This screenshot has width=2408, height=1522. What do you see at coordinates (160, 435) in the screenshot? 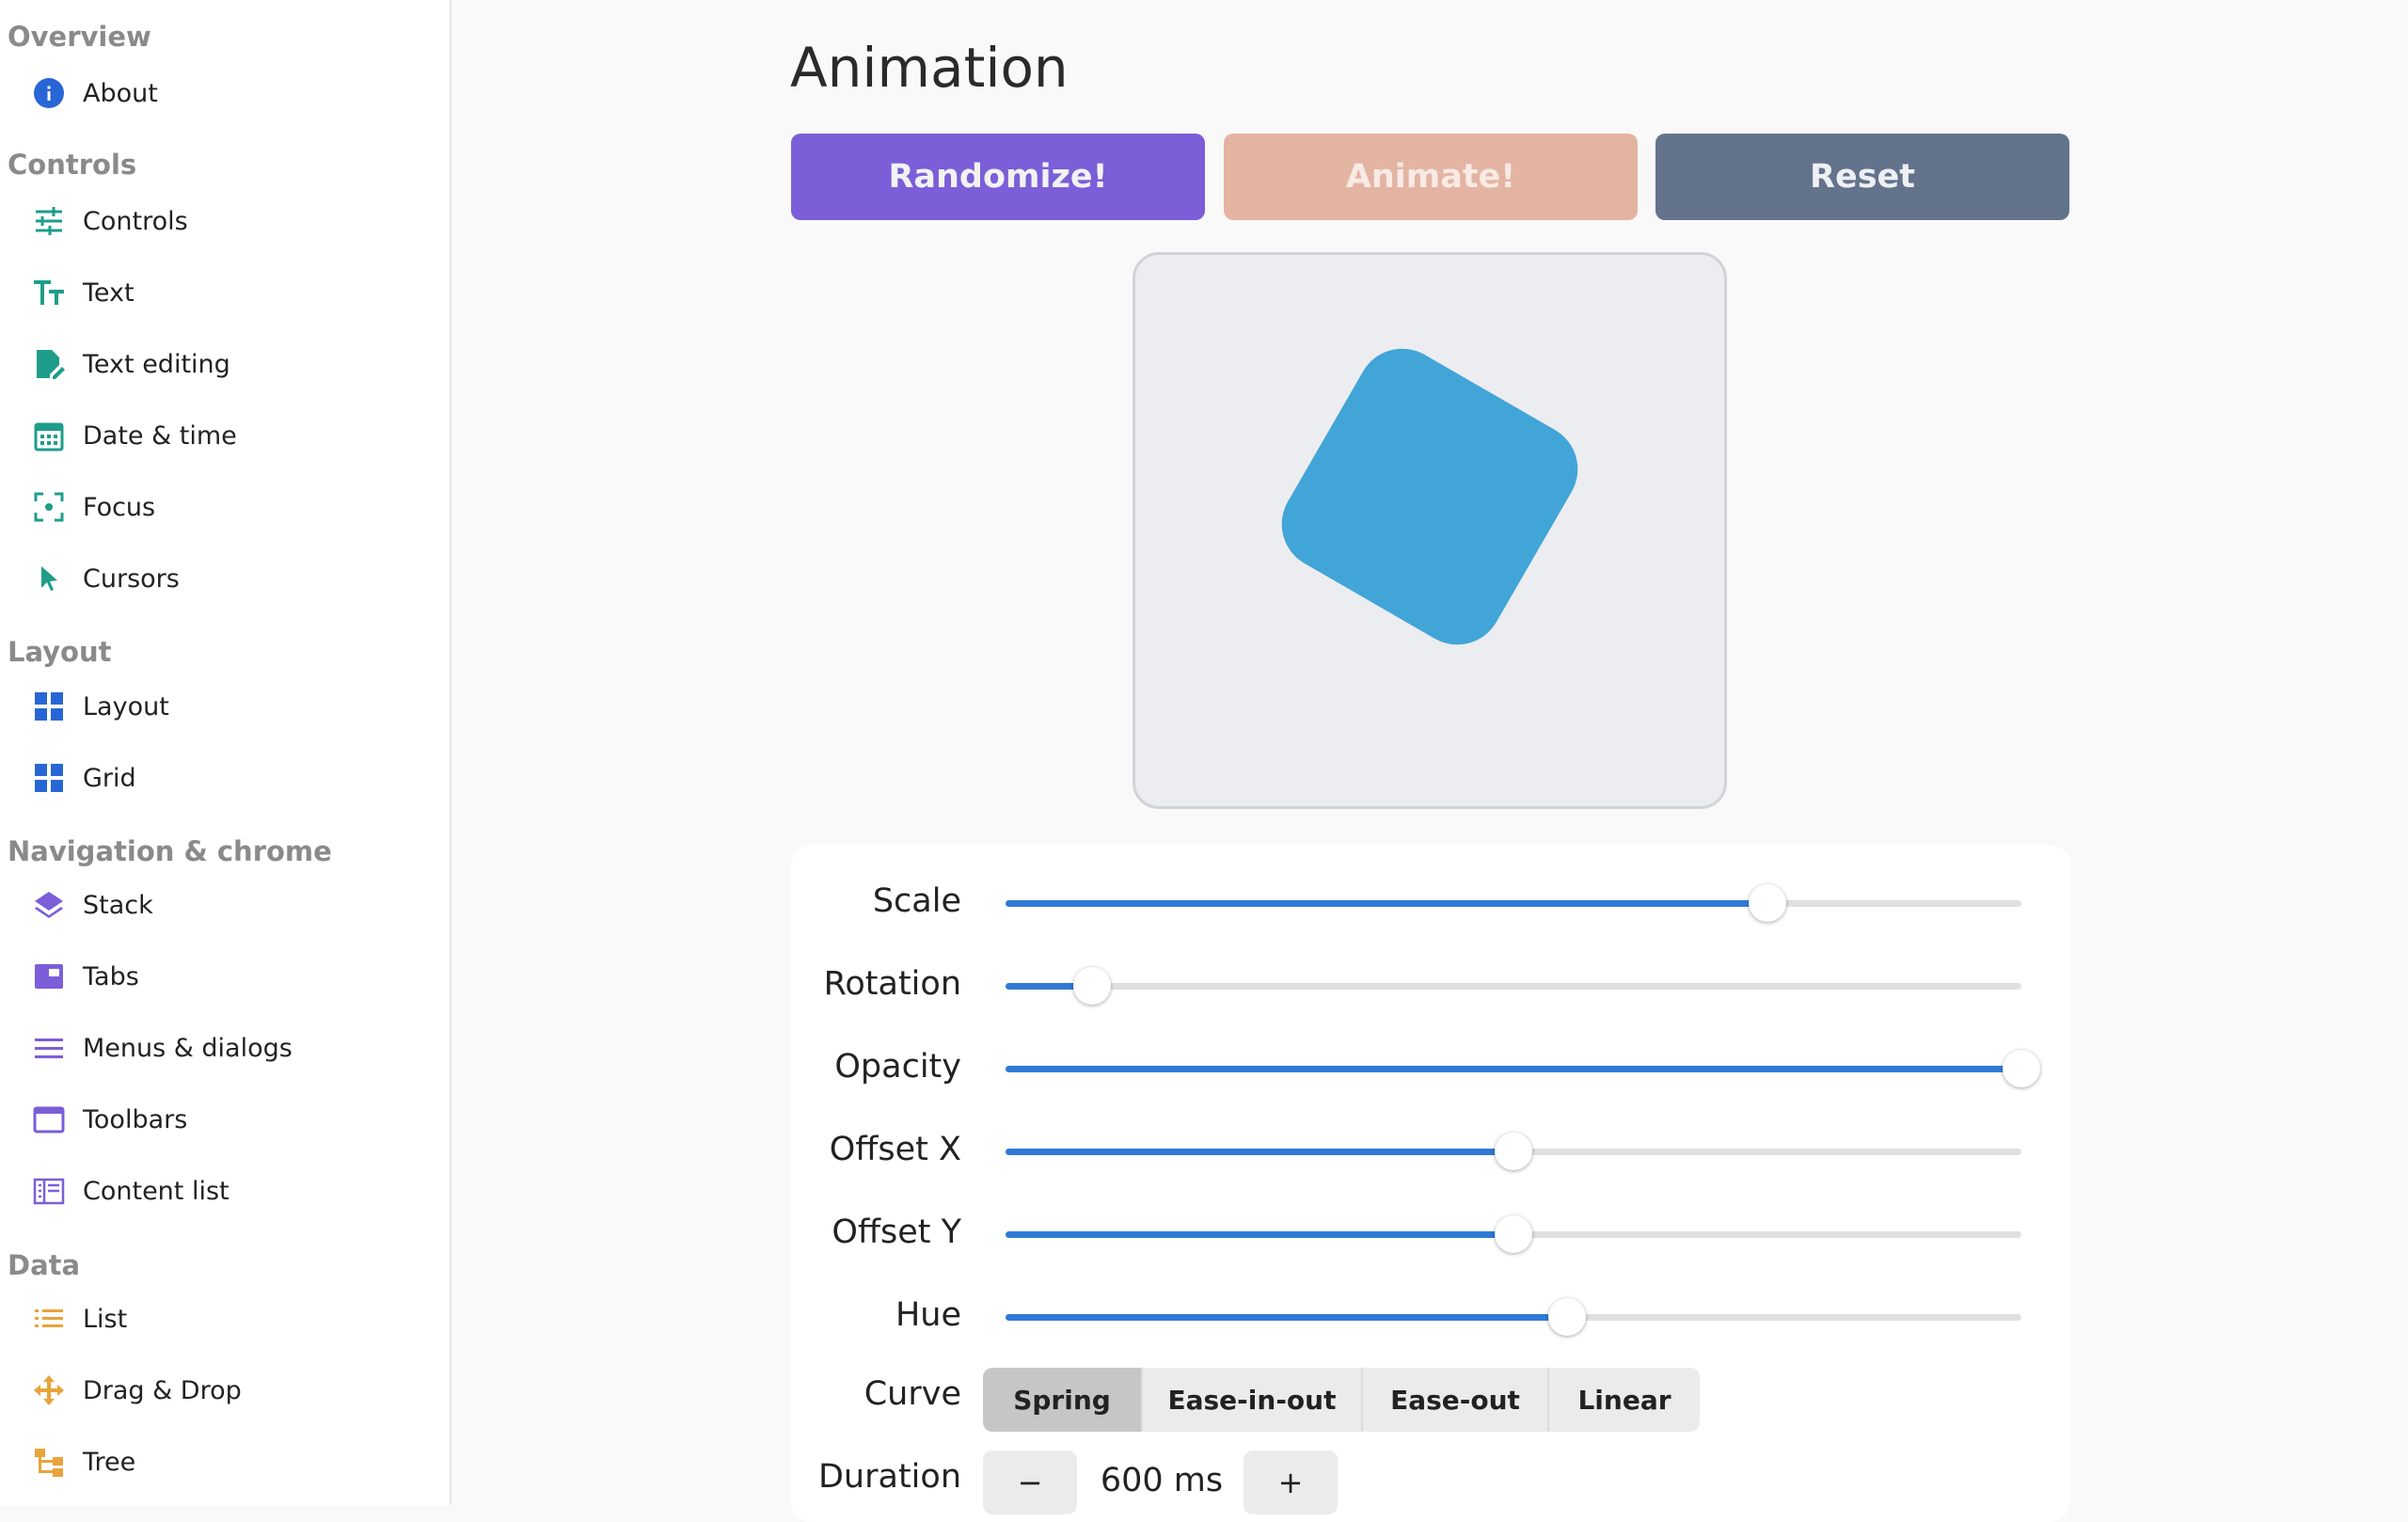
I see `sidebar-item-label: Date & time` at bounding box center [160, 435].